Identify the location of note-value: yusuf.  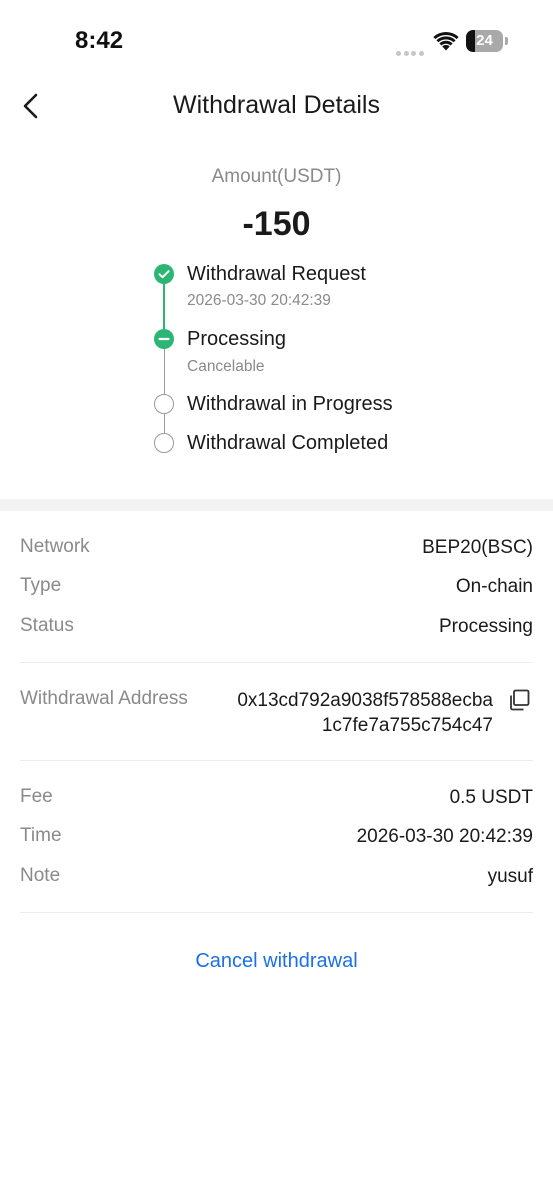
(510, 876).